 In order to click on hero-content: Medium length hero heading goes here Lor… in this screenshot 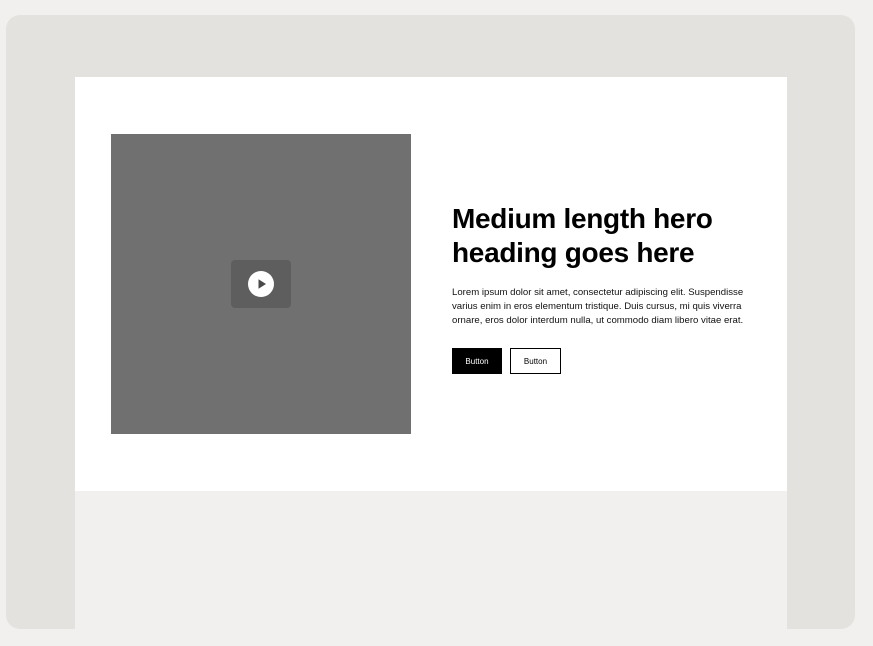, I will do `click(602, 288)`.